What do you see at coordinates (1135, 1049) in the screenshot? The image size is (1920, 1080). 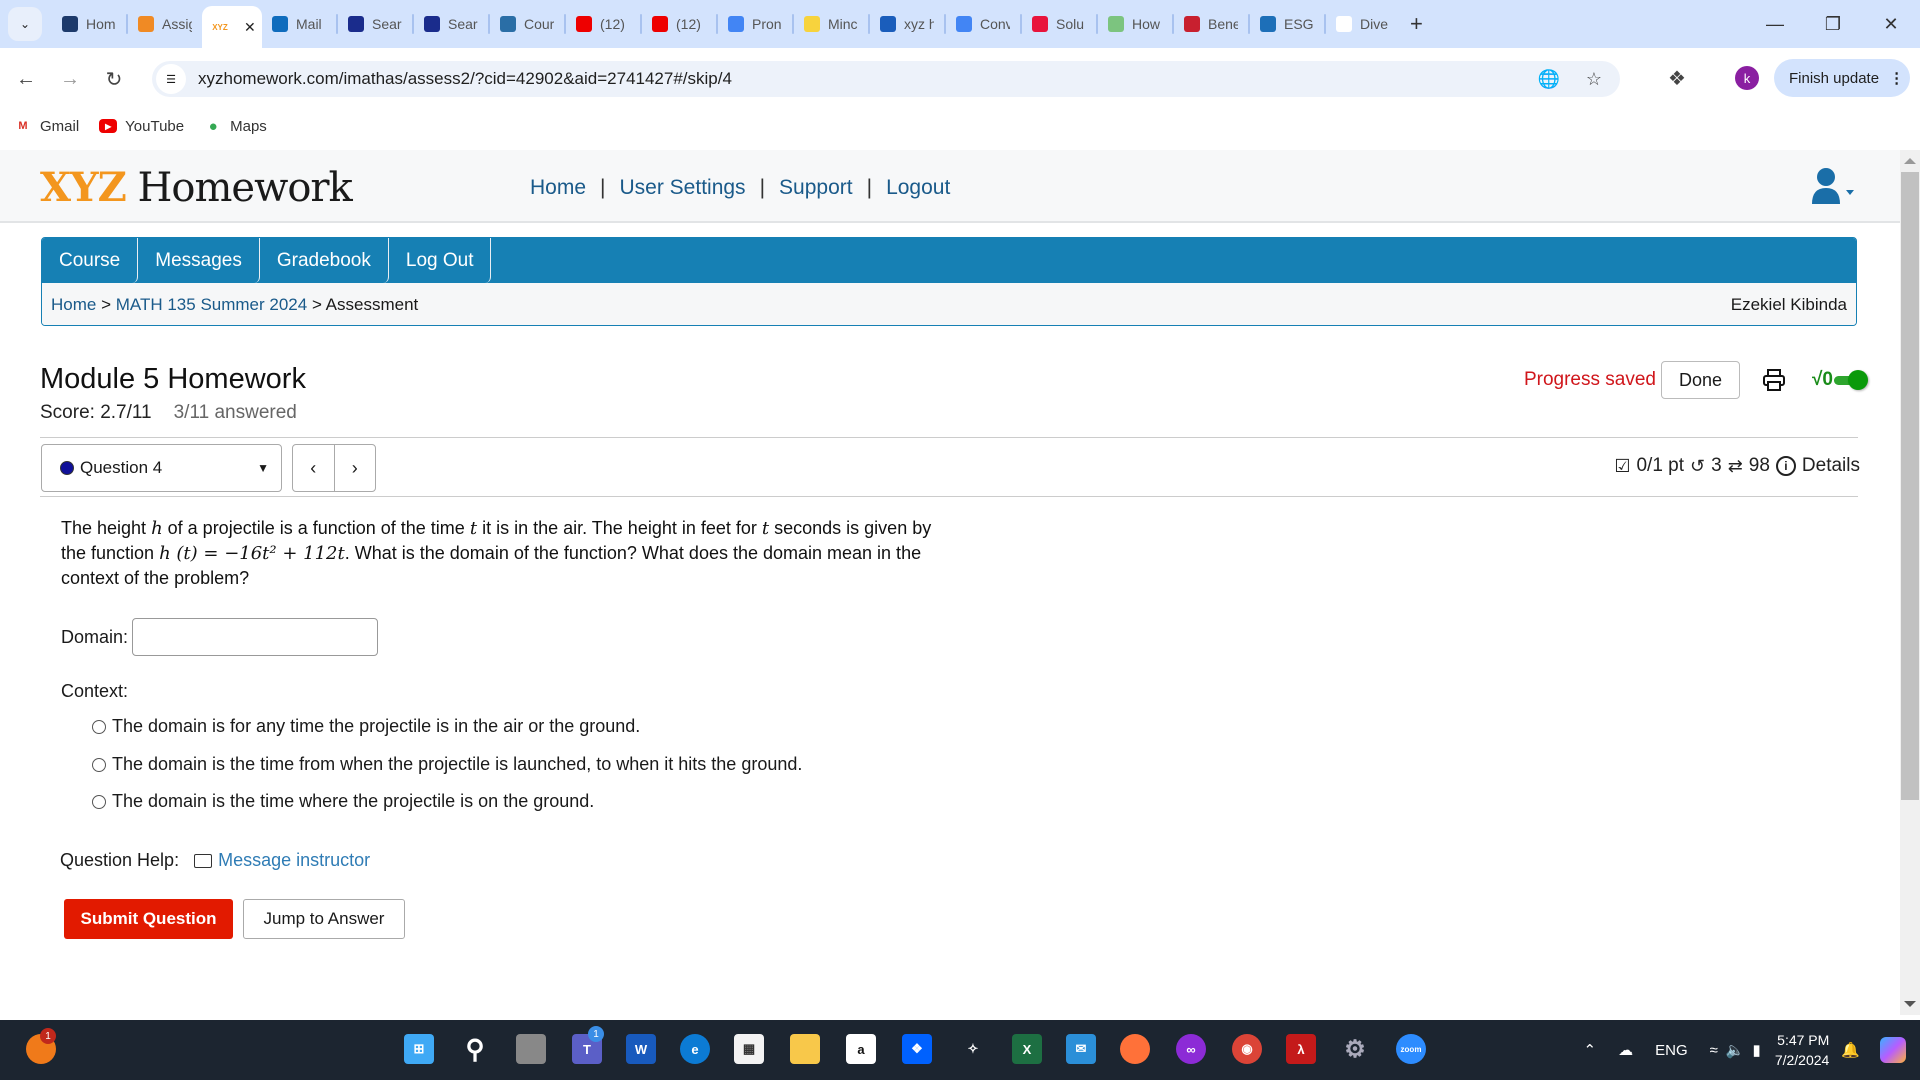 I see `firefox-icon` at bounding box center [1135, 1049].